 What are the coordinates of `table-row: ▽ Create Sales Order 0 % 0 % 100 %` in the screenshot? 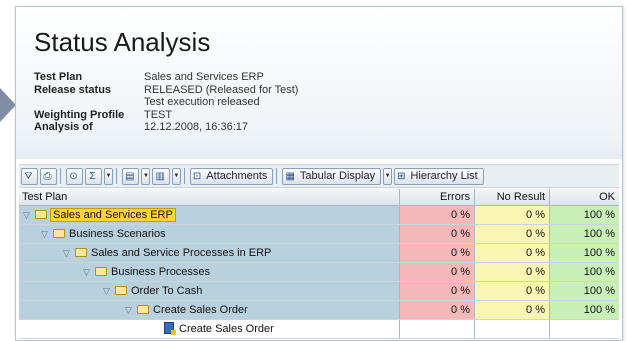 It's located at (319, 310).